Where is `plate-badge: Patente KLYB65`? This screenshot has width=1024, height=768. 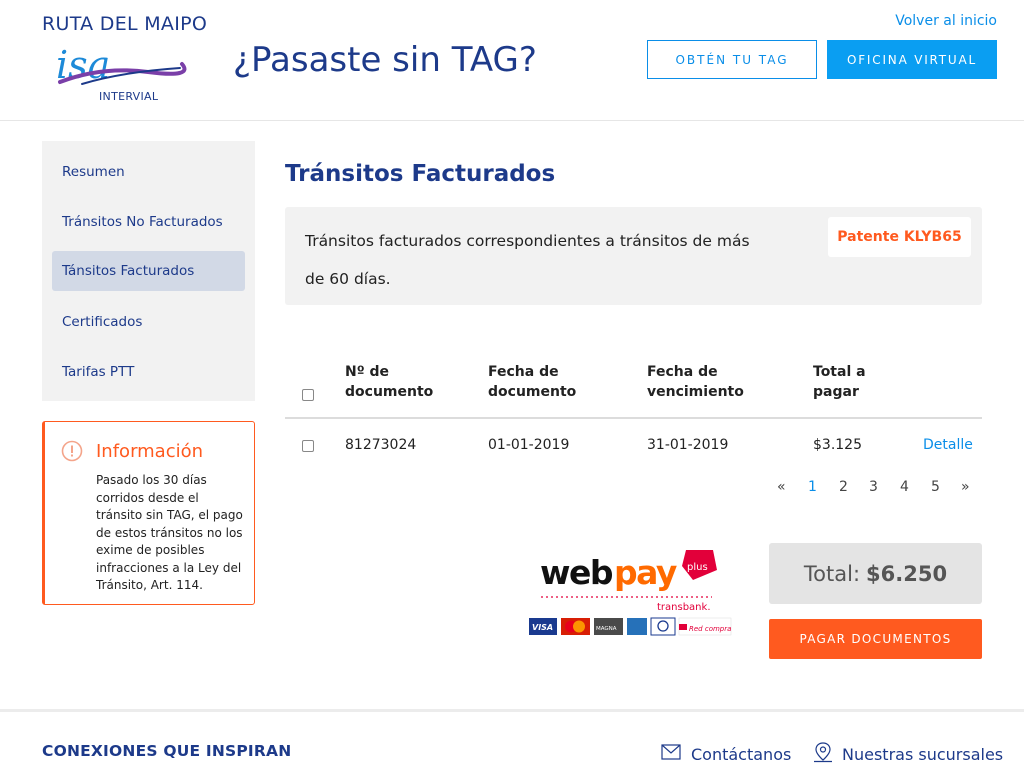
plate-badge: Patente KLYB65 is located at coordinates (899, 237).